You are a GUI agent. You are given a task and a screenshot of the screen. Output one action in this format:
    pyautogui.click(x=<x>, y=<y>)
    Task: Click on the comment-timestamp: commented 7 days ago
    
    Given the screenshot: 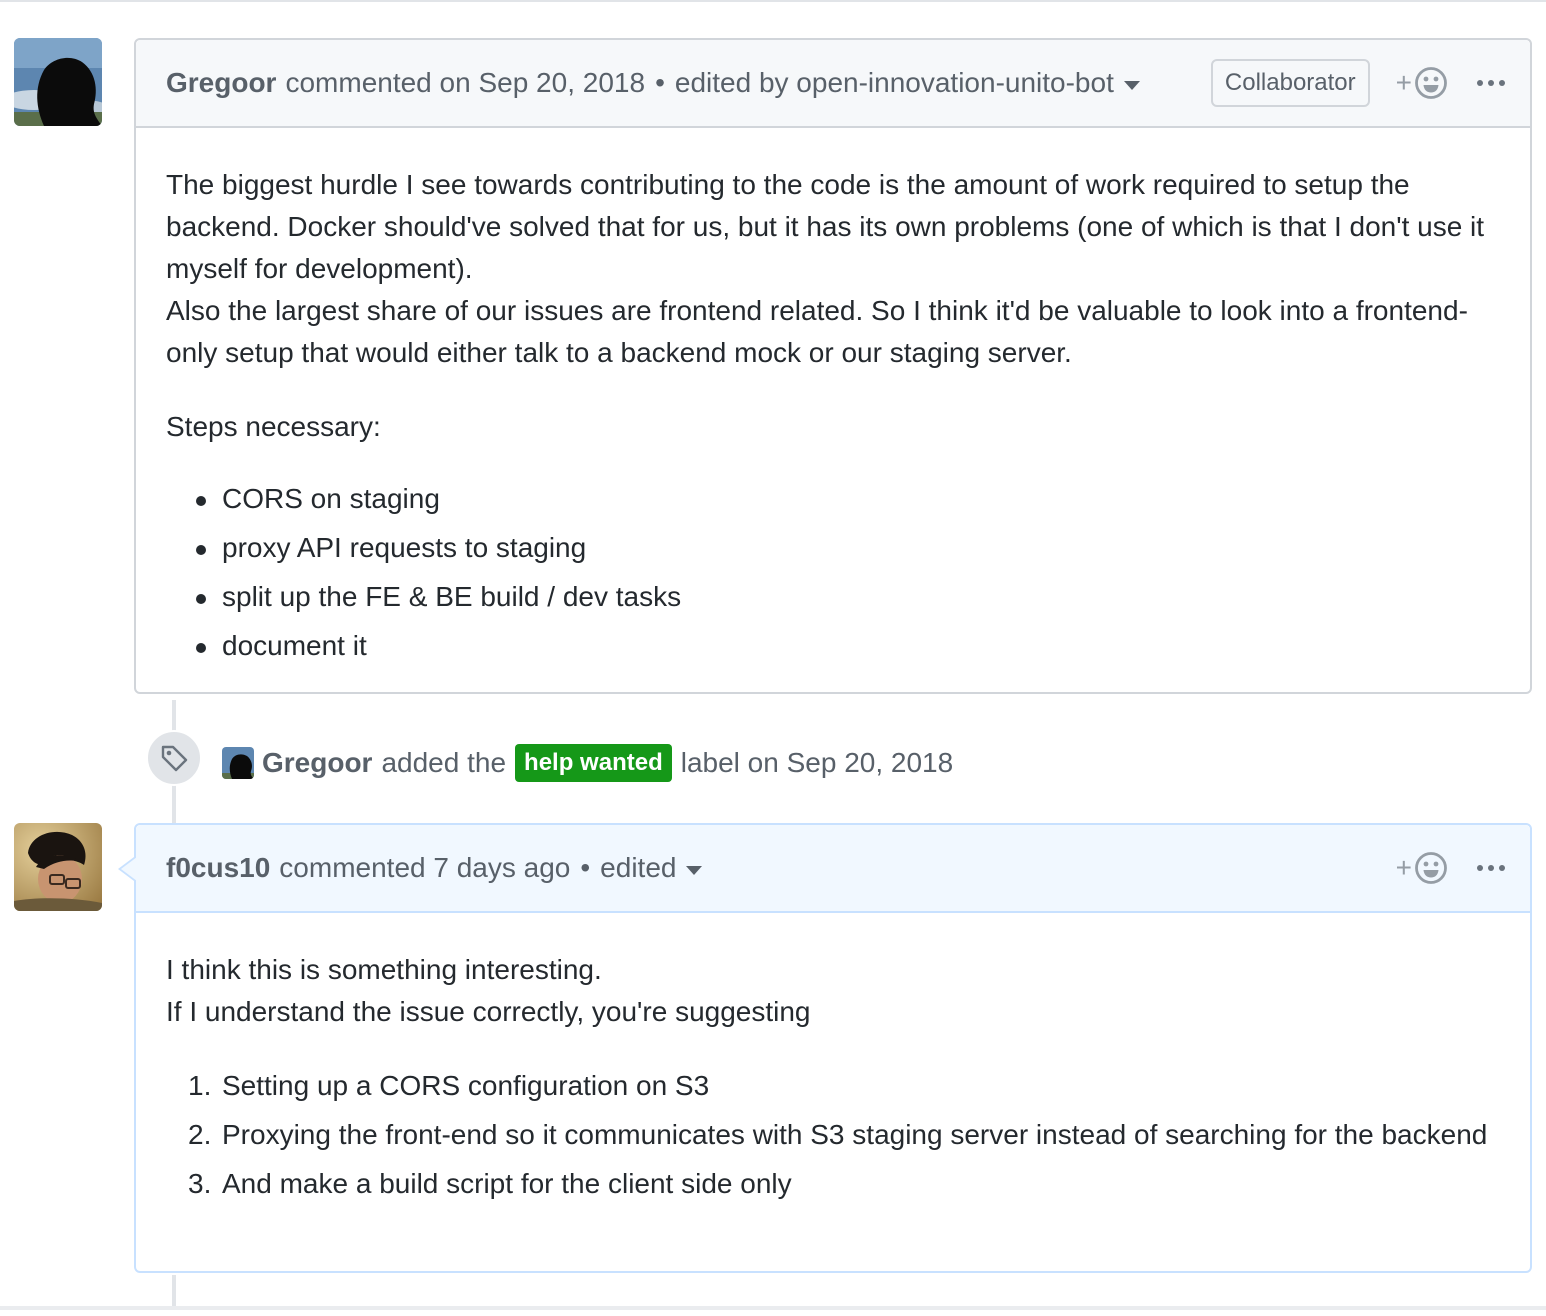 What is the action you would take?
    pyautogui.click(x=424, y=868)
    